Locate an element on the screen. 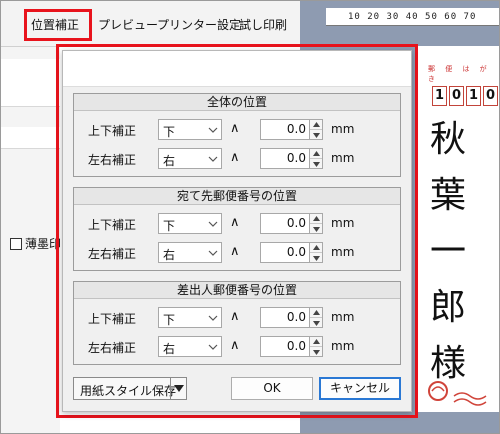 Image resolution: width=500 pixels, height=434 pixels. recipient-zip-position-group: 宛て先郵便番号の位置 上下補正 下 ∧ 0.0 mm 左右補正 右 ∧ 0.0 is located at coordinates (237, 229).